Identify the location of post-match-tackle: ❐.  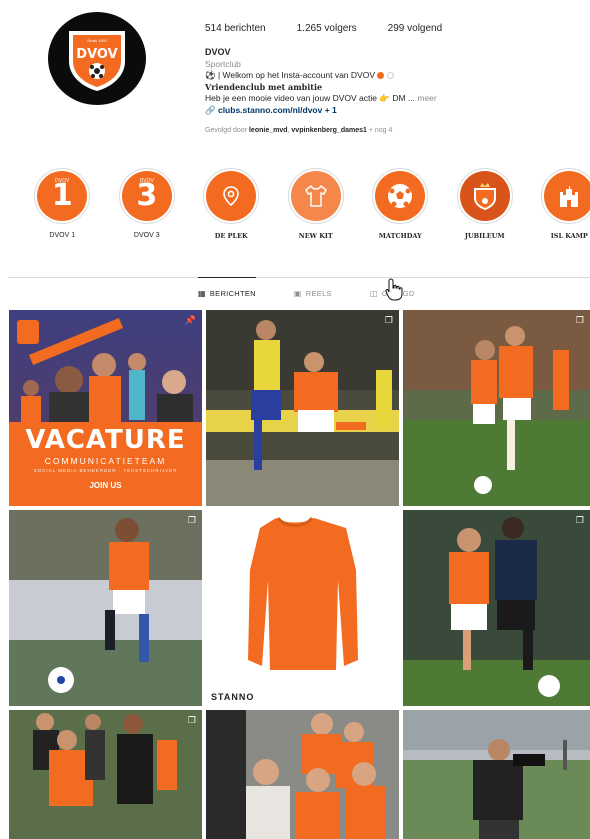
(302, 408).